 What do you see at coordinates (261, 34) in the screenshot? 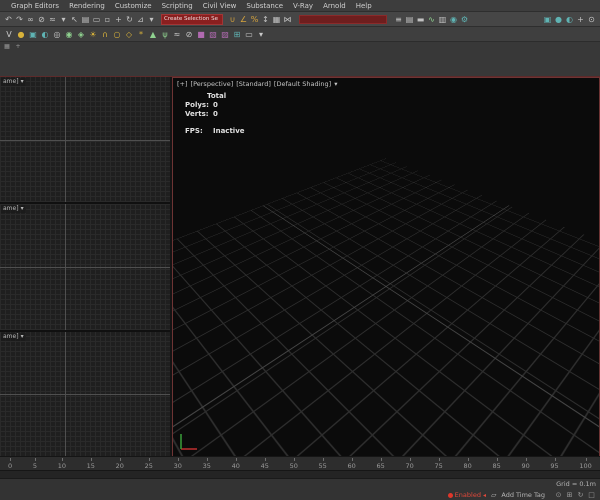
I see `toolbar-options-icon: ▾` at bounding box center [261, 34].